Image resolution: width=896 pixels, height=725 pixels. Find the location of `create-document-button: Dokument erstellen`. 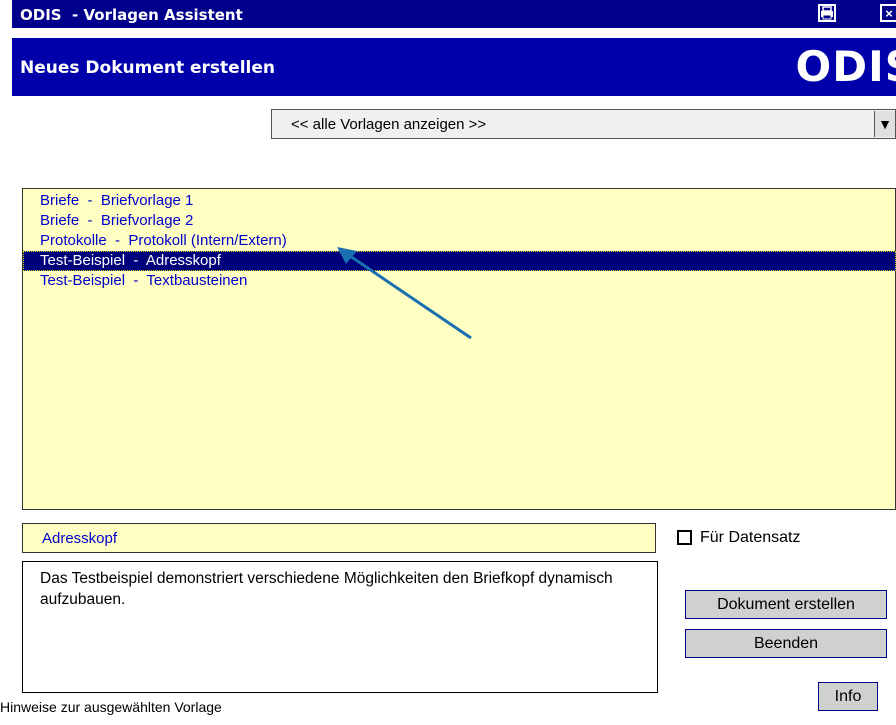

create-document-button: Dokument erstellen is located at coordinates (786, 604).